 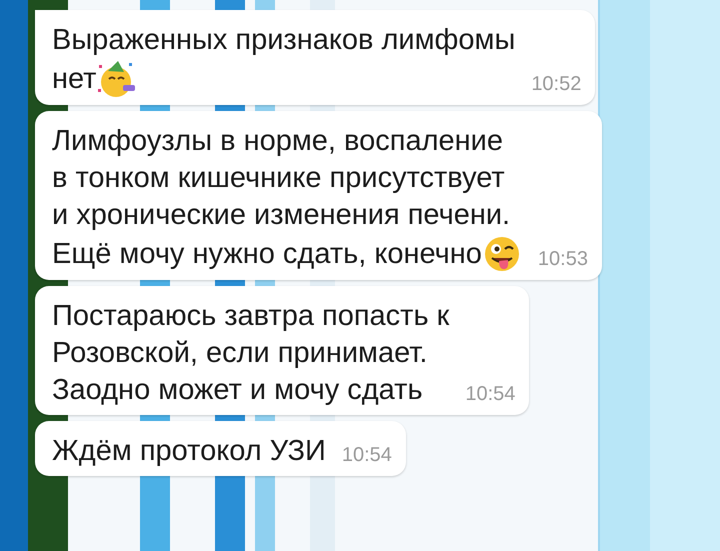 I want to click on partying-face-icon, so click(x=116, y=79).